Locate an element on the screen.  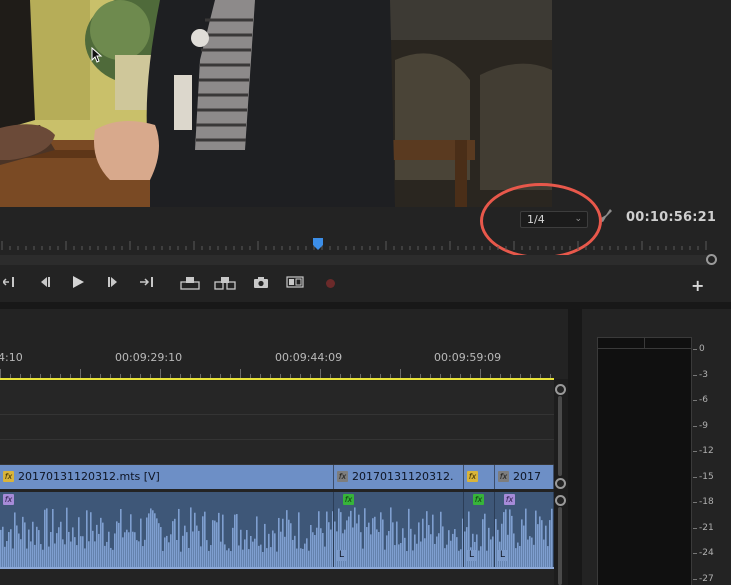
audio-meters-panel: 0 -3 -6 -9 -12 -15 -18 -21 -24 -27 is located at coordinates (656, 447).